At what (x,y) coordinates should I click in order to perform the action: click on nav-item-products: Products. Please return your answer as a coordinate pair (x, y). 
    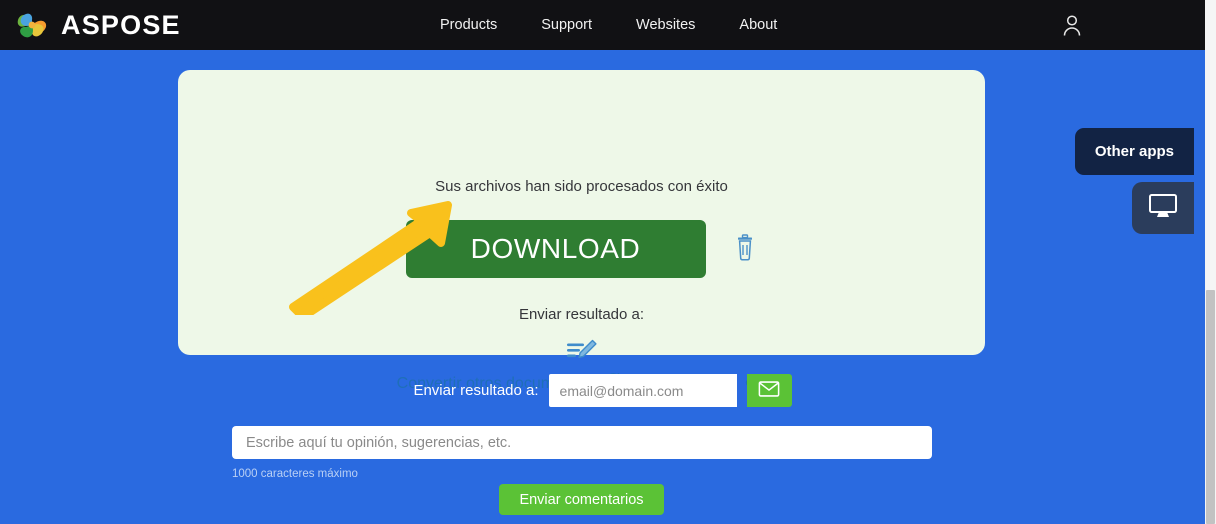
    Looking at the image, I should click on (468, 25).